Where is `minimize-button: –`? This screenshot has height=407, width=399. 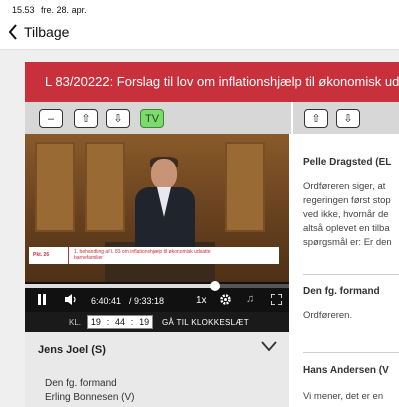
minimize-button: – is located at coordinates (51, 118).